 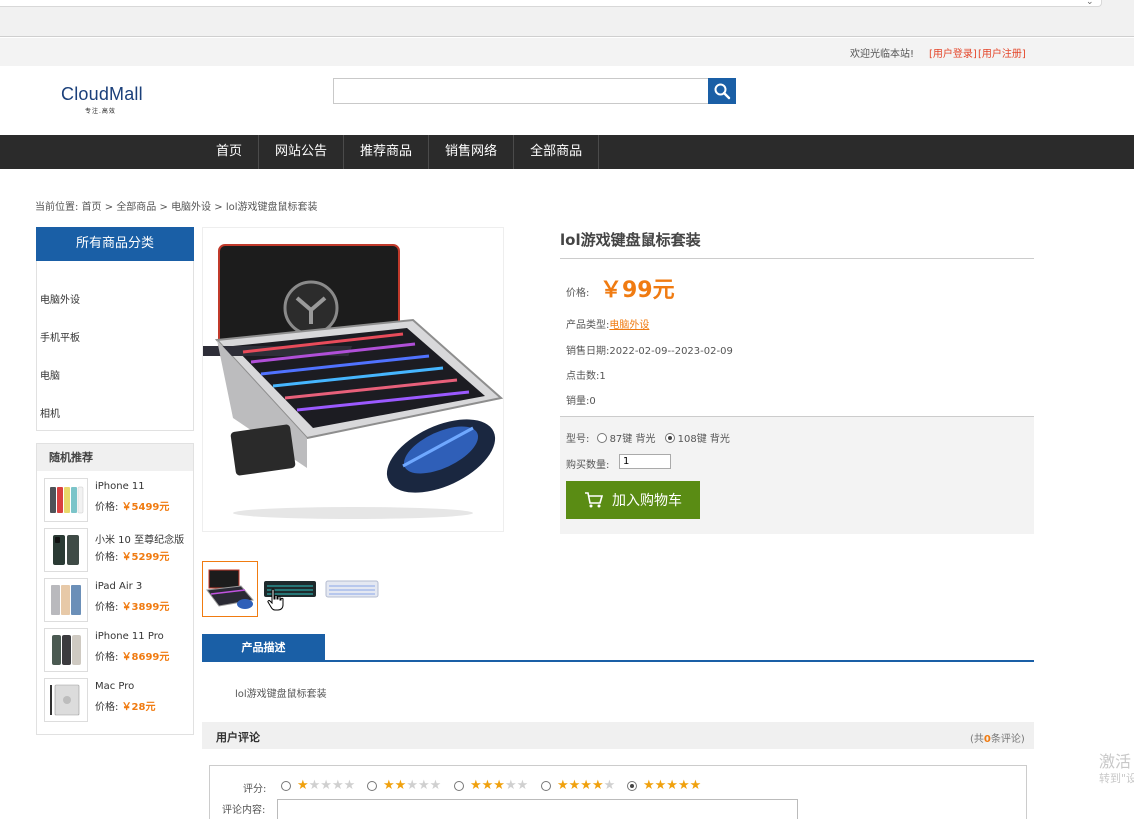 I want to click on category-item: 电脑外设, so click(x=60, y=298).